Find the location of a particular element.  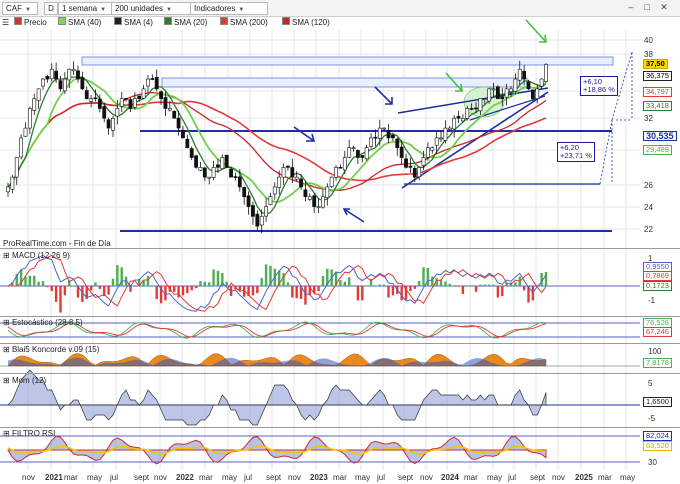

x-tick-label: mar is located at coordinates (71, 477).